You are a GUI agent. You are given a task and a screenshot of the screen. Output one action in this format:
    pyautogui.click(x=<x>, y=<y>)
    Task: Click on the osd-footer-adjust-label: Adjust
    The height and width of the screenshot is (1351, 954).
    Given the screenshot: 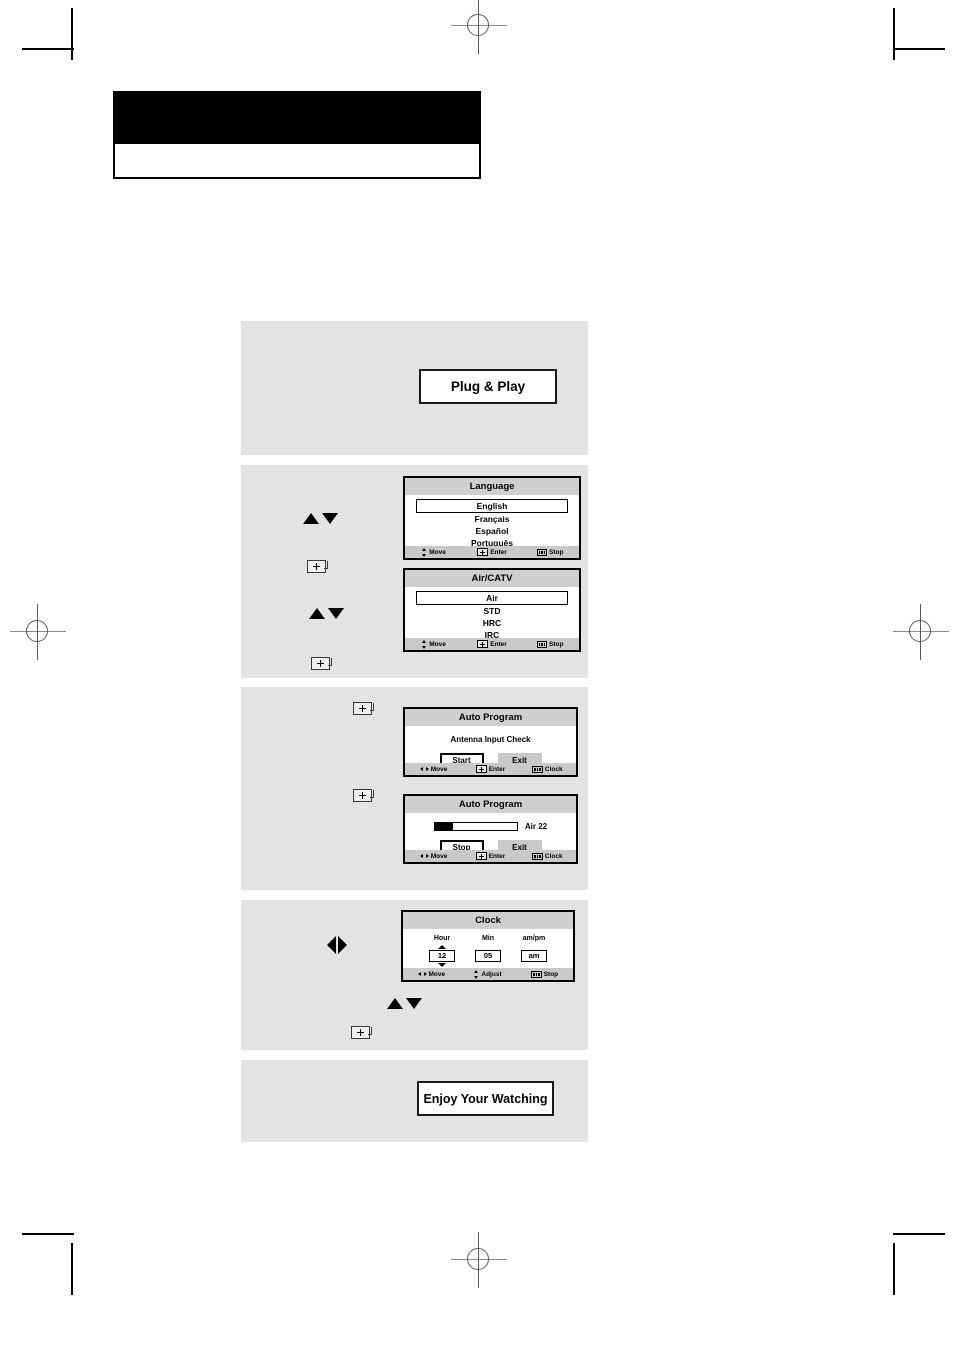 What is the action you would take?
    pyautogui.click(x=491, y=974)
    